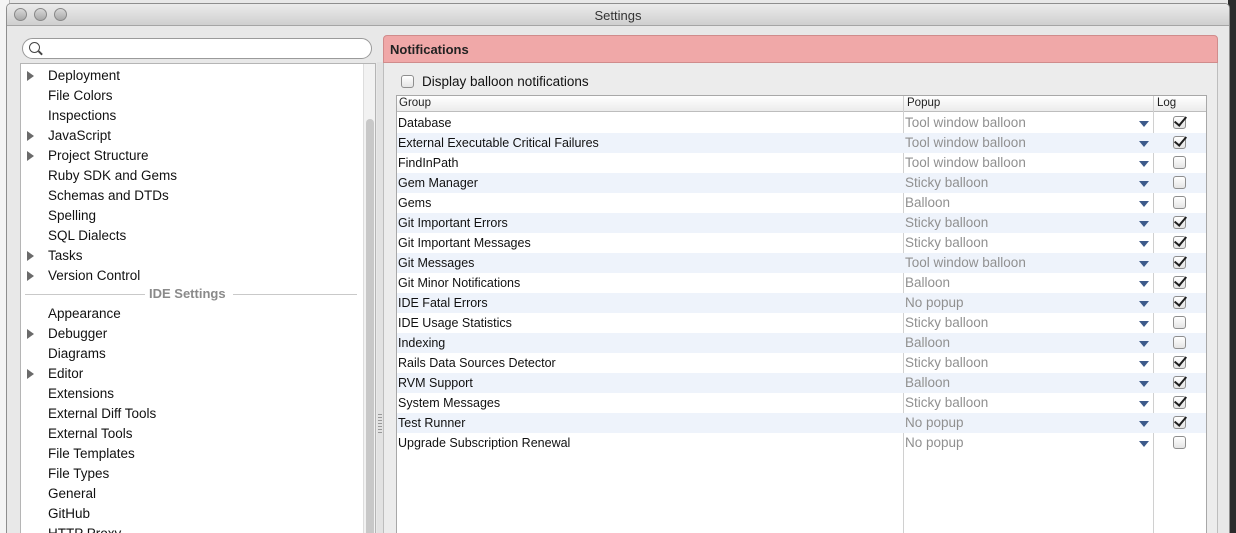 This screenshot has height=533, width=1236. Describe the element at coordinates (191, 256) in the screenshot. I see `tree-item: Tasks` at that location.